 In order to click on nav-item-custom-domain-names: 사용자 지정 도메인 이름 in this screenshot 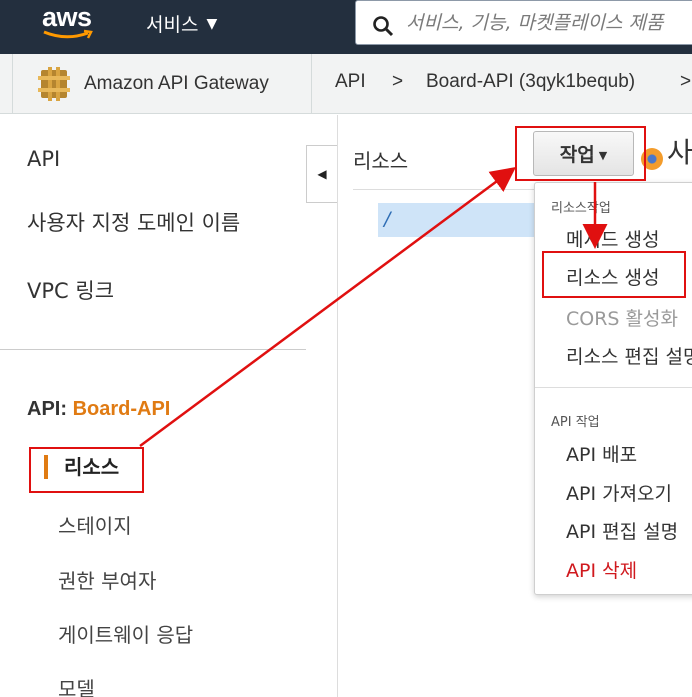, I will do `click(133, 222)`.